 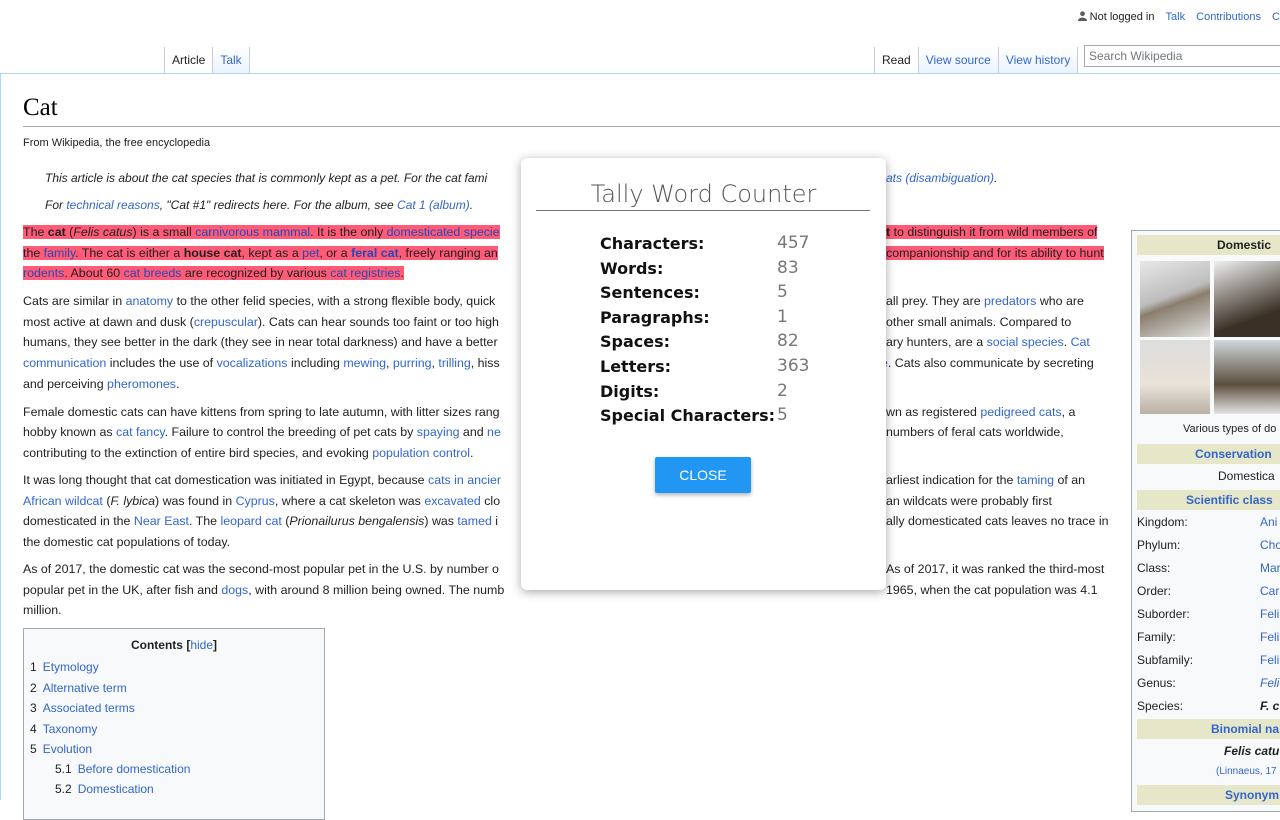 I want to click on talk-link: Talk, so click(x=1176, y=17).